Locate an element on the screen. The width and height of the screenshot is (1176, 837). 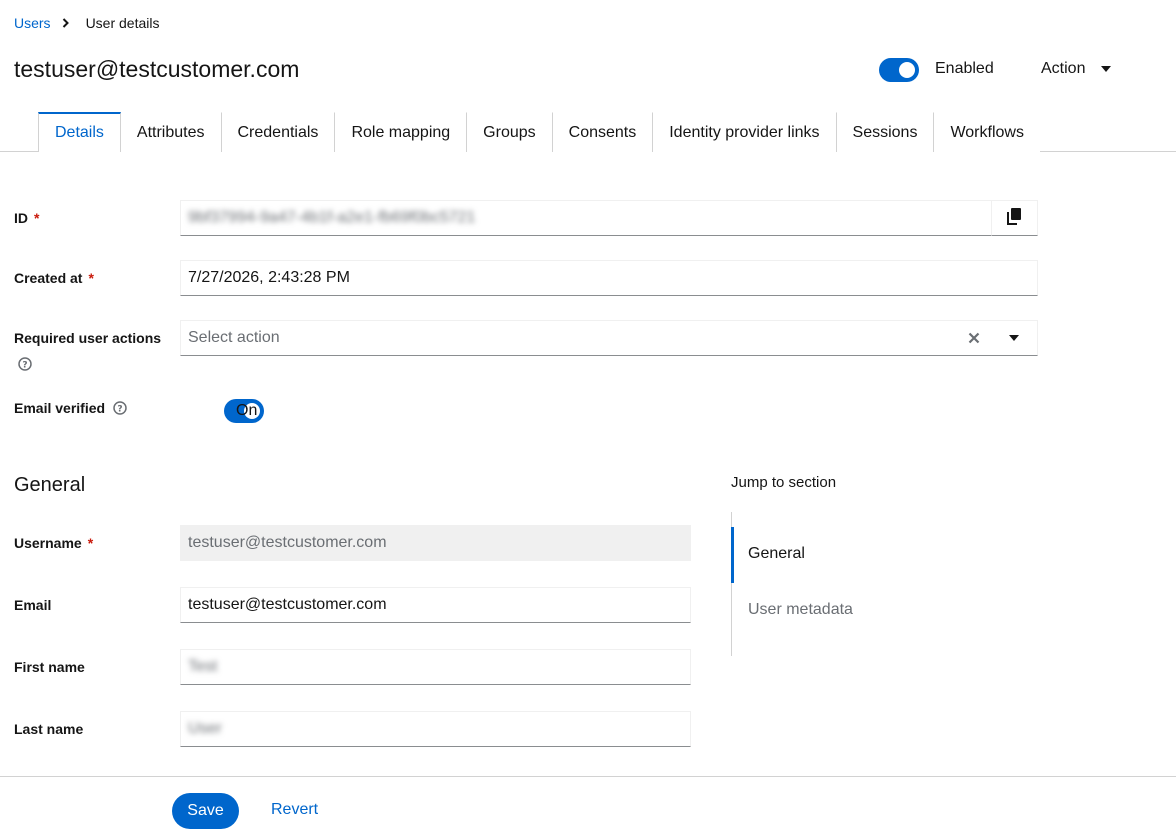
first-name-field: Test is located at coordinates (435, 667).